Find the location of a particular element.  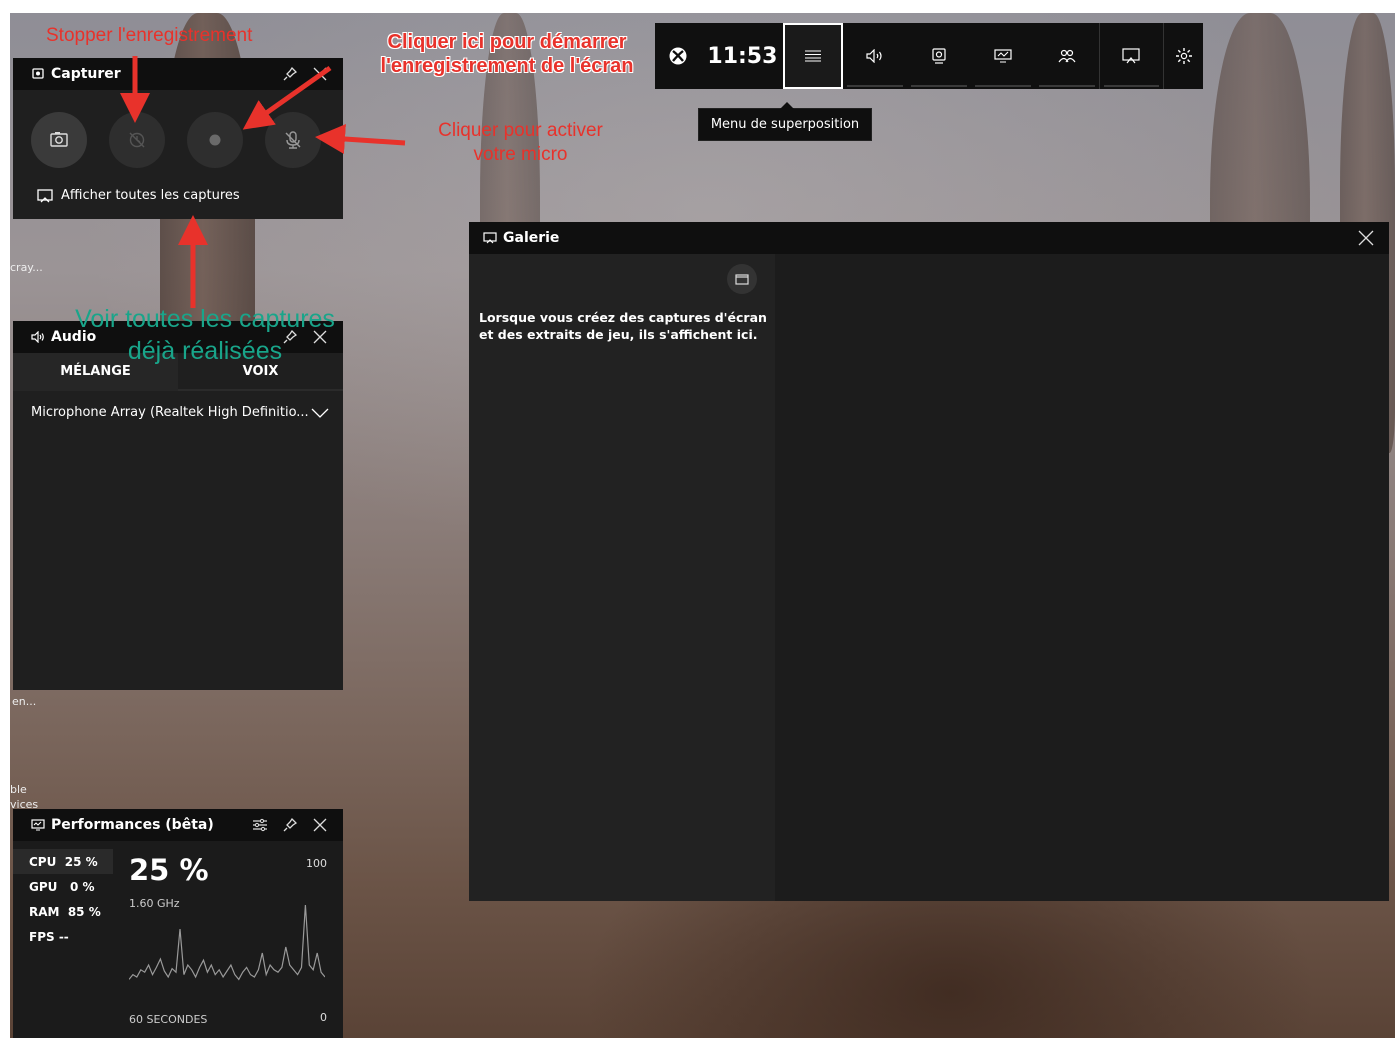

history-icon is located at coordinates (137, 140).